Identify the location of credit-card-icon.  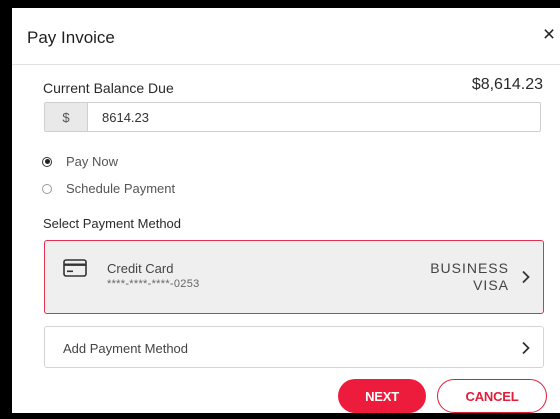
(75, 270).